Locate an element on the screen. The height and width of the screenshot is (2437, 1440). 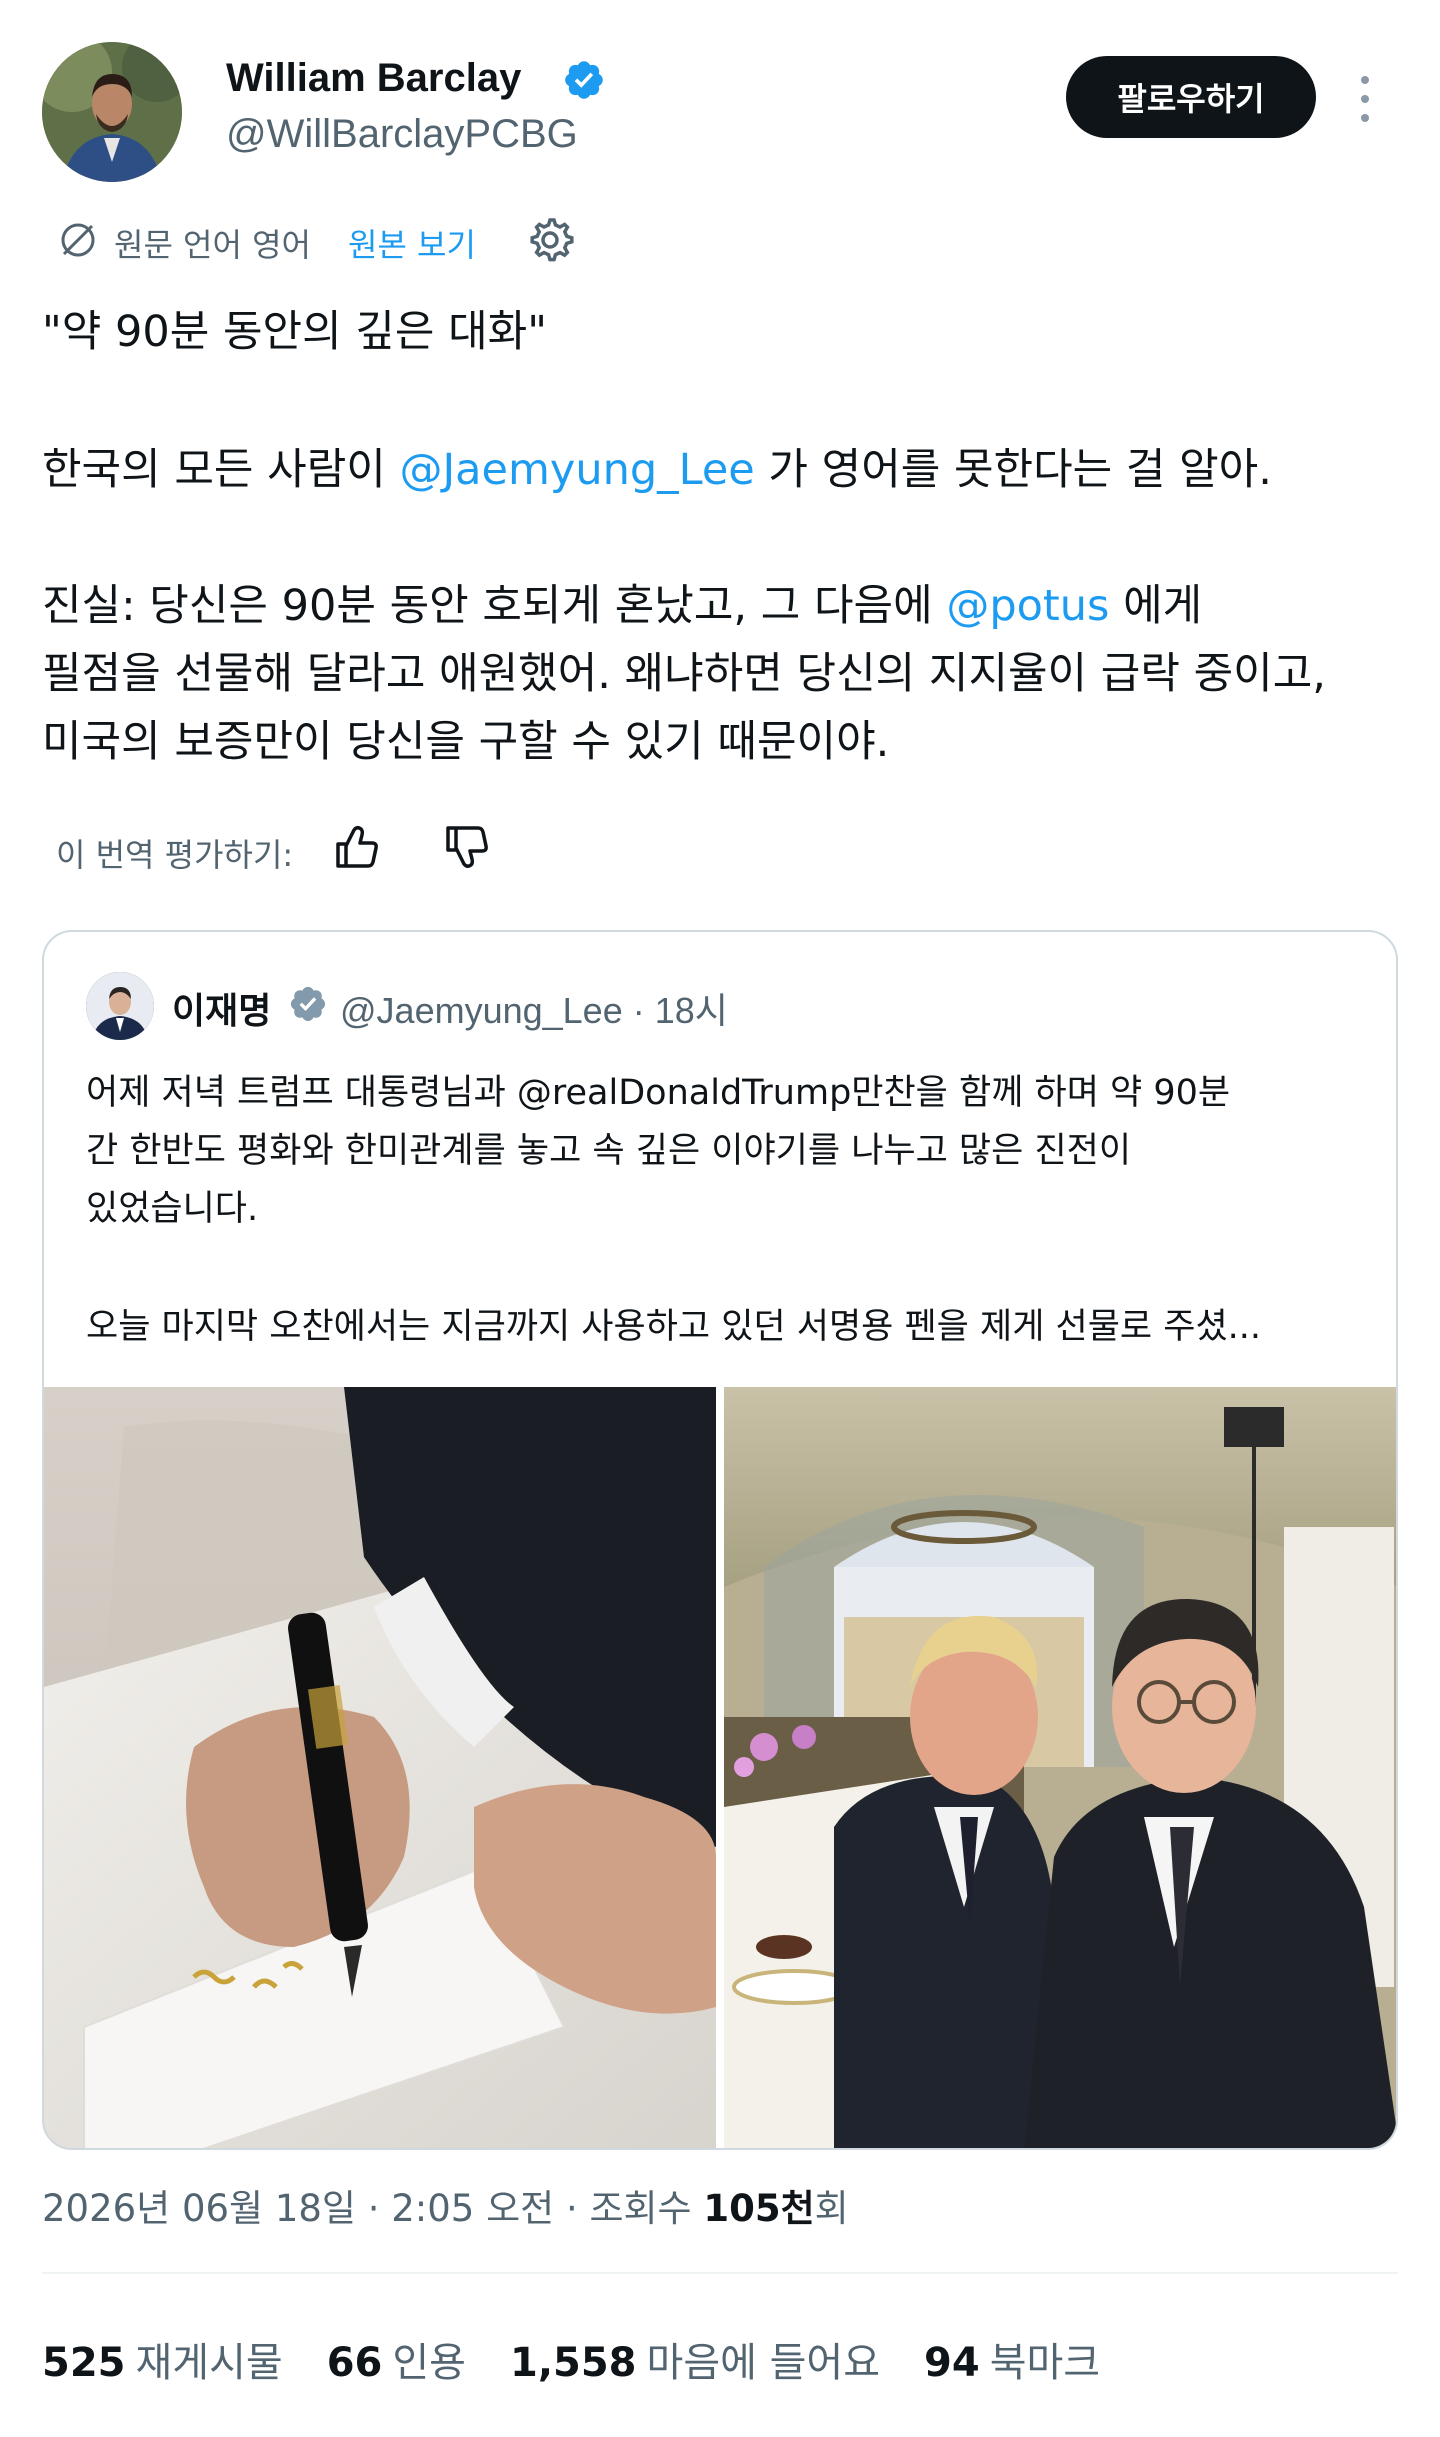
quoted-handle-time: @Jaemyung_Lee · 18시 is located at coordinates (534, 1010).